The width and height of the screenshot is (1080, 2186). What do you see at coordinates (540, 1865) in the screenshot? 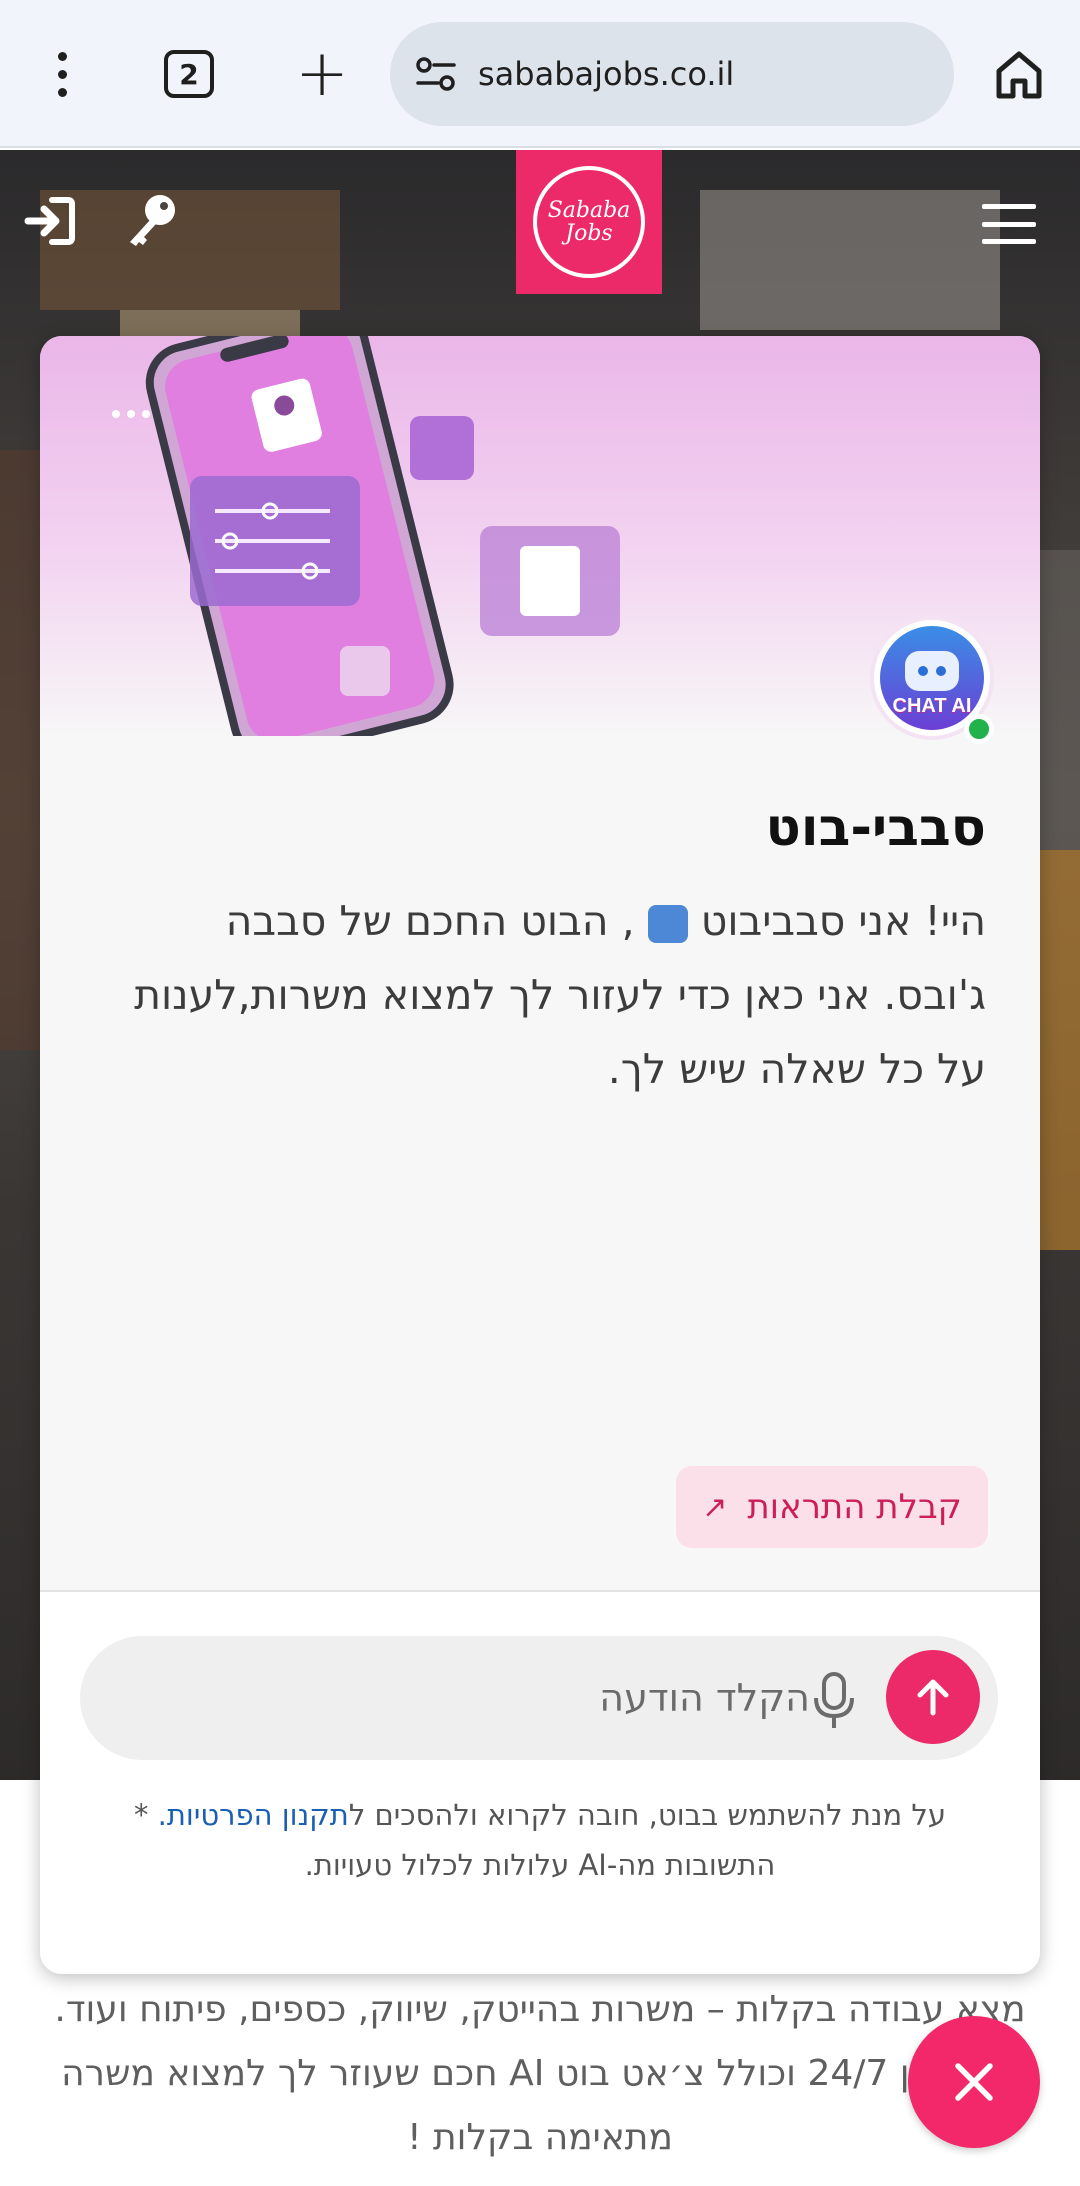
I see `disclaimer-line2: התשובות מה-AI עלולות לכלול טעויות.` at bounding box center [540, 1865].